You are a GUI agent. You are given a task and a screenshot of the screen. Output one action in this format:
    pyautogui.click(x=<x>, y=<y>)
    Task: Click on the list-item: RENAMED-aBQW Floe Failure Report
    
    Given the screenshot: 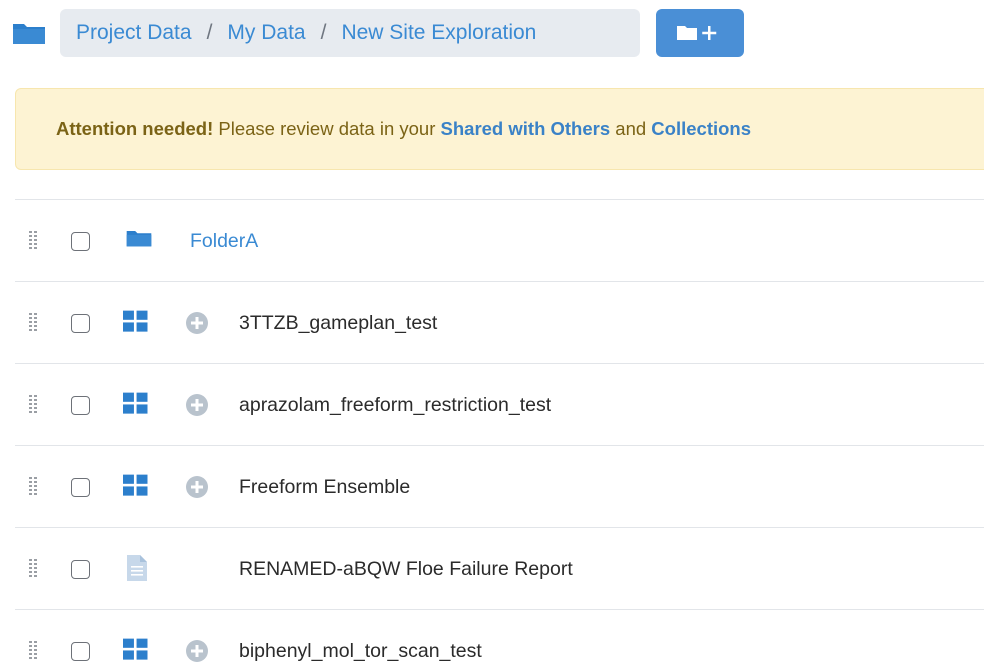 What is the action you would take?
    pyautogui.click(x=499, y=568)
    